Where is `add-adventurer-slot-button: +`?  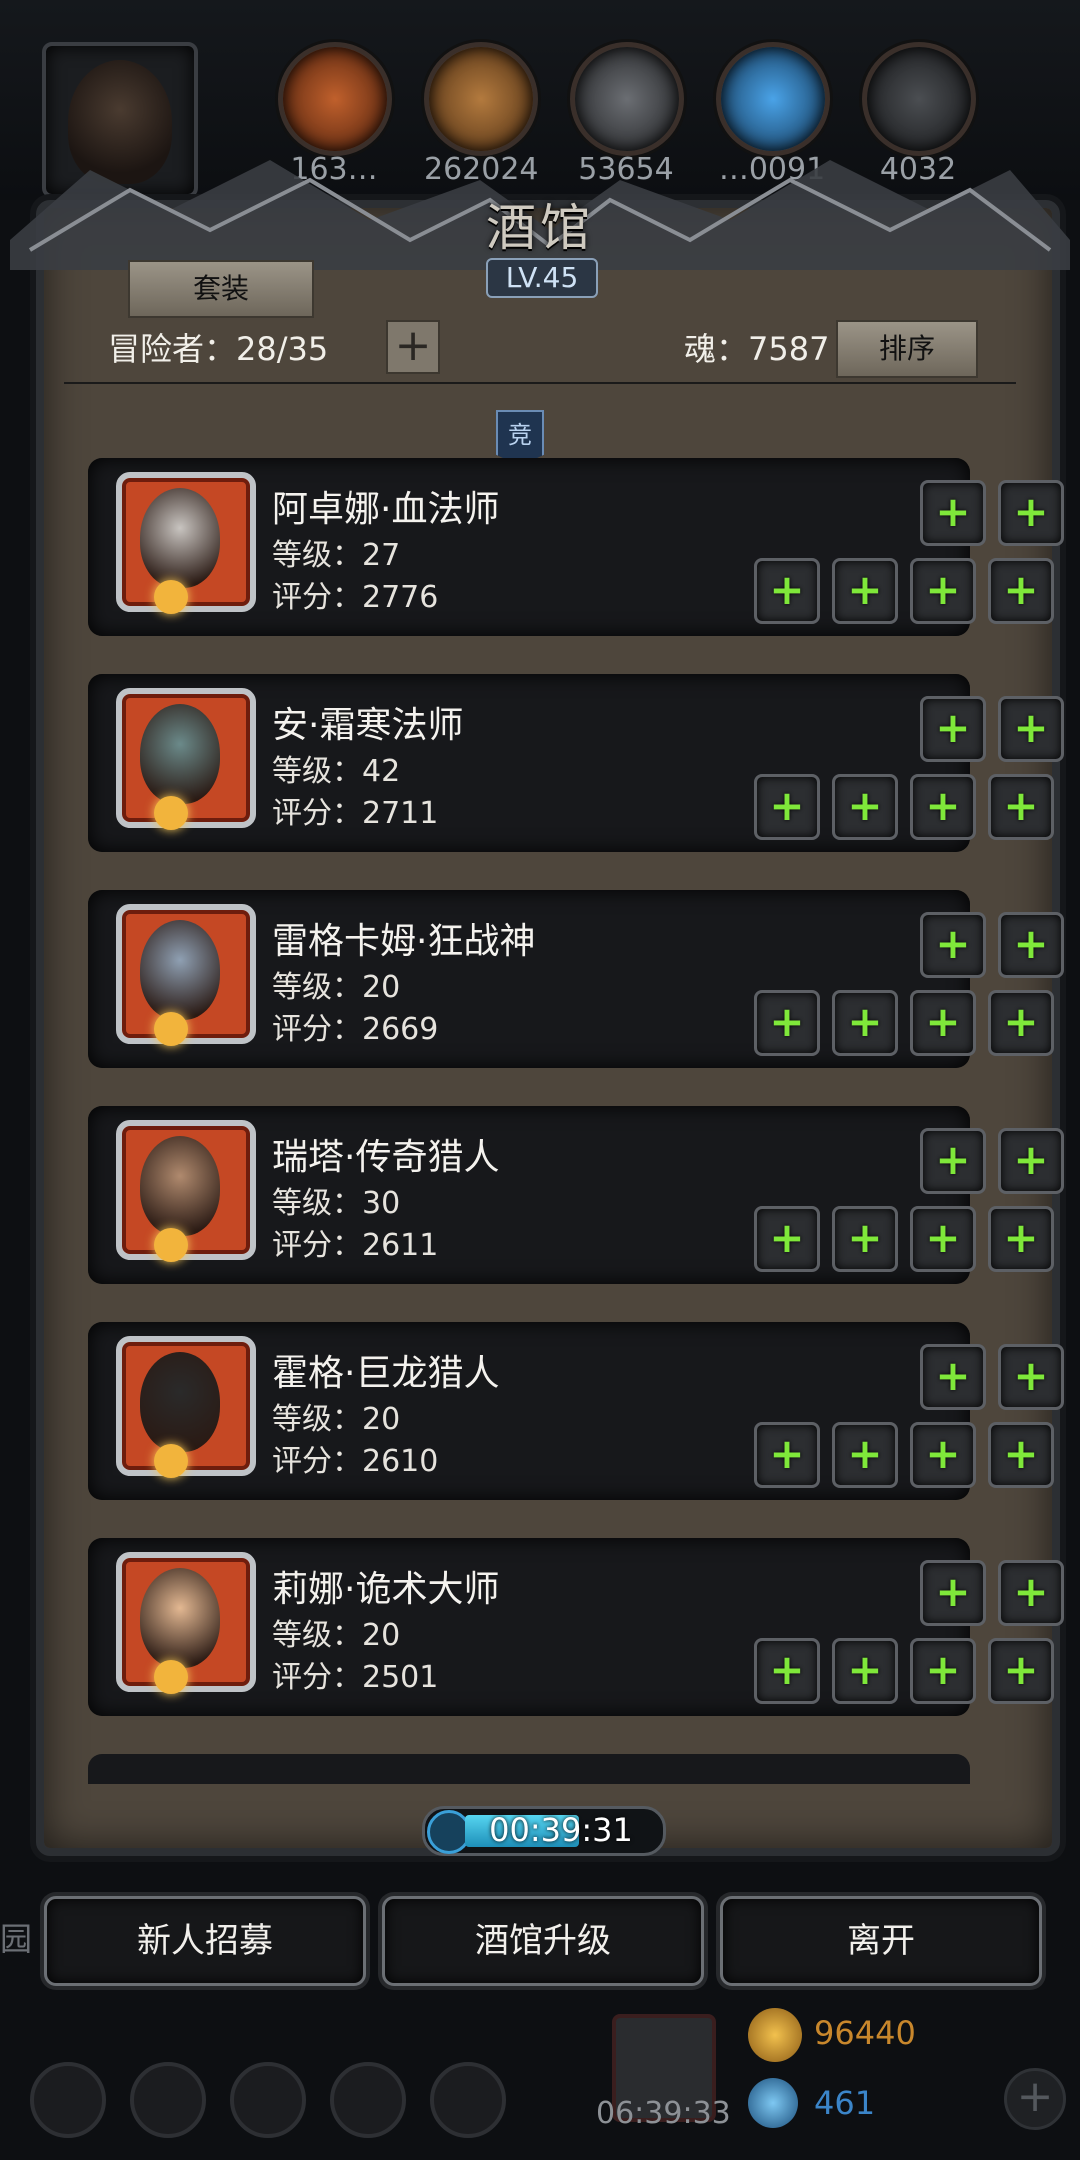
add-adventurer-slot-button: + is located at coordinates (413, 347).